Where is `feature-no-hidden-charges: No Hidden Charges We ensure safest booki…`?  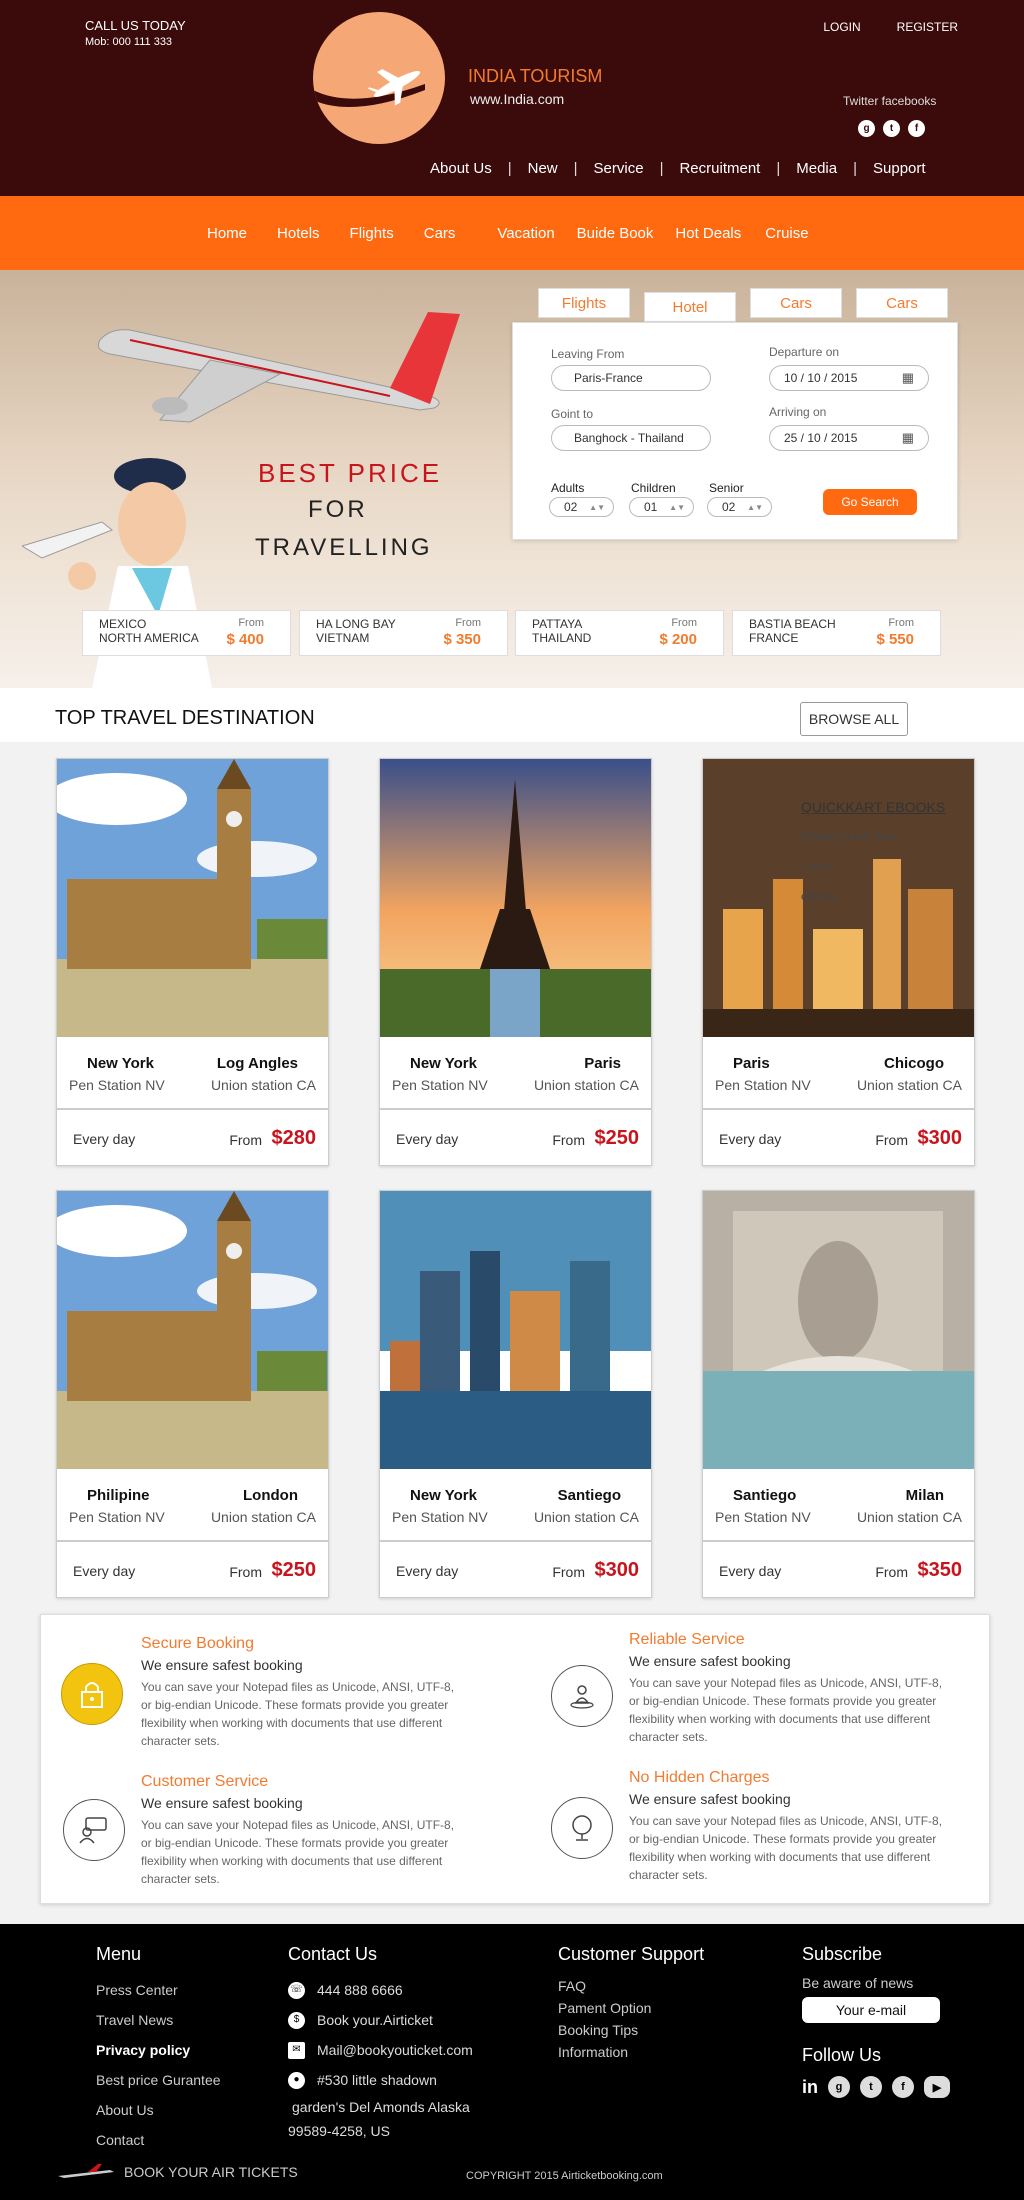 feature-no-hidden-charges: No Hidden Charges We ensure safest booki… is located at coordinates (826, 1826).